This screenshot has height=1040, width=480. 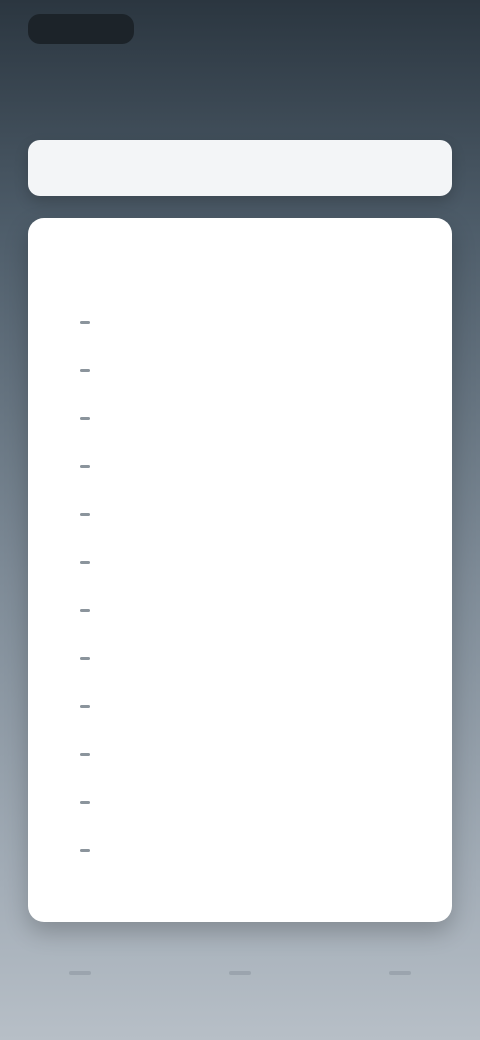 I want to click on search-bar, so click(x=240, y=168).